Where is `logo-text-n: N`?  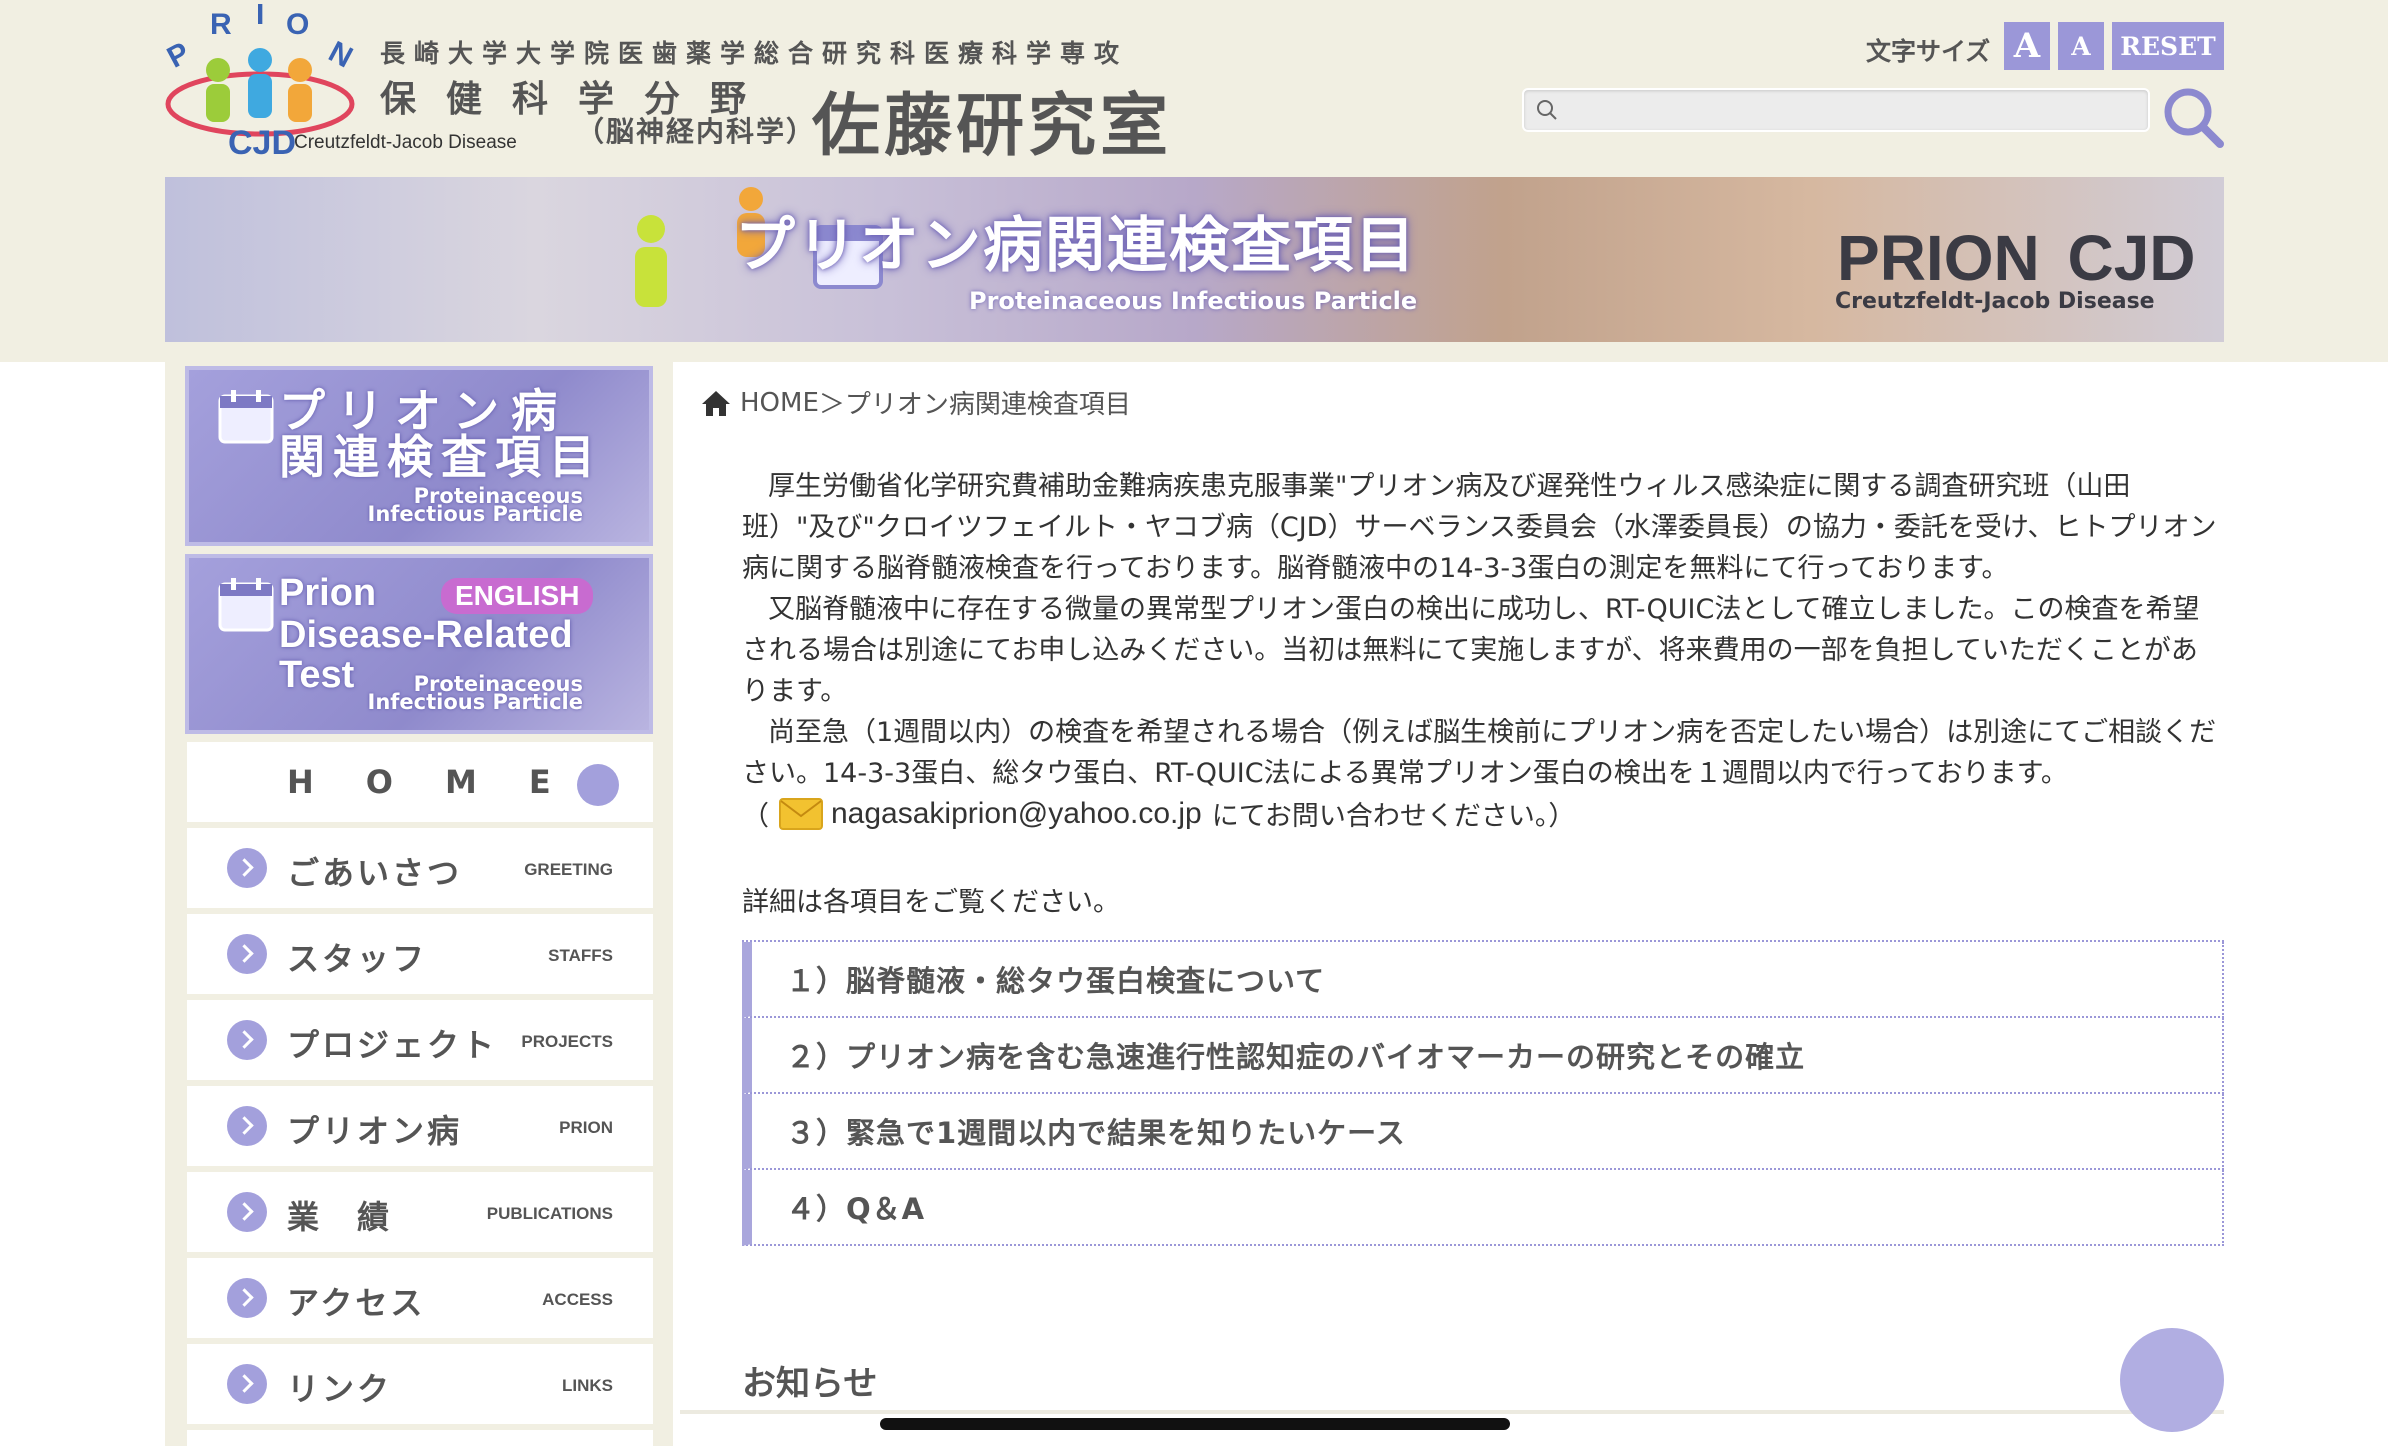 logo-text-n: N is located at coordinates (340, 54).